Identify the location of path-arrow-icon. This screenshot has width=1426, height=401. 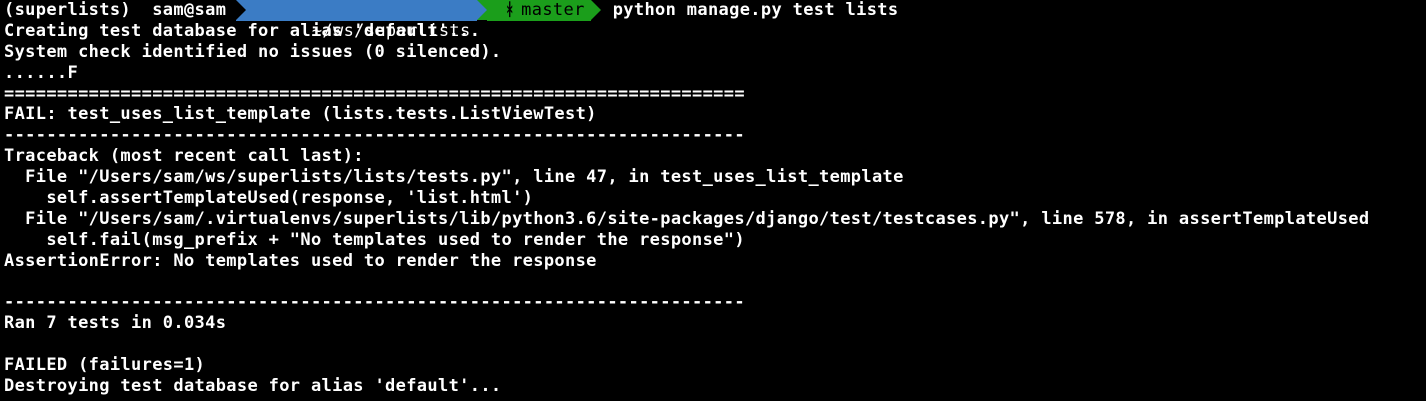
(481, 10).